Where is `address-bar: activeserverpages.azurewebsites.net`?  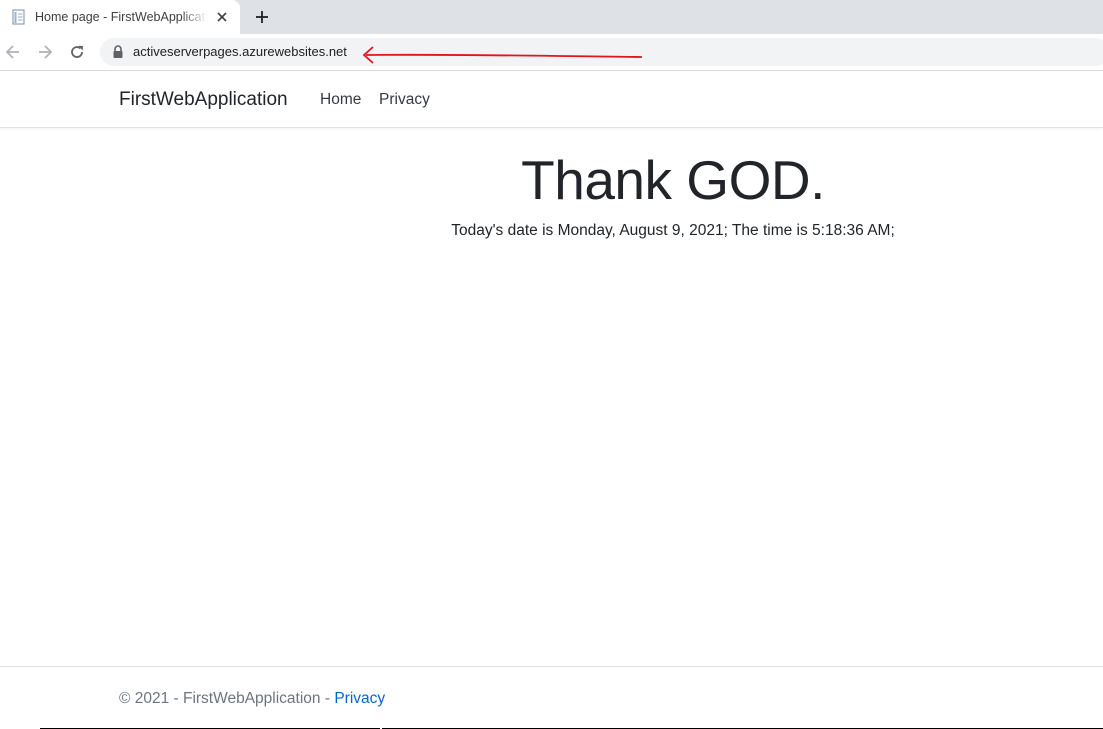 address-bar: activeserverpages.azurewebsites.net is located at coordinates (601, 52).